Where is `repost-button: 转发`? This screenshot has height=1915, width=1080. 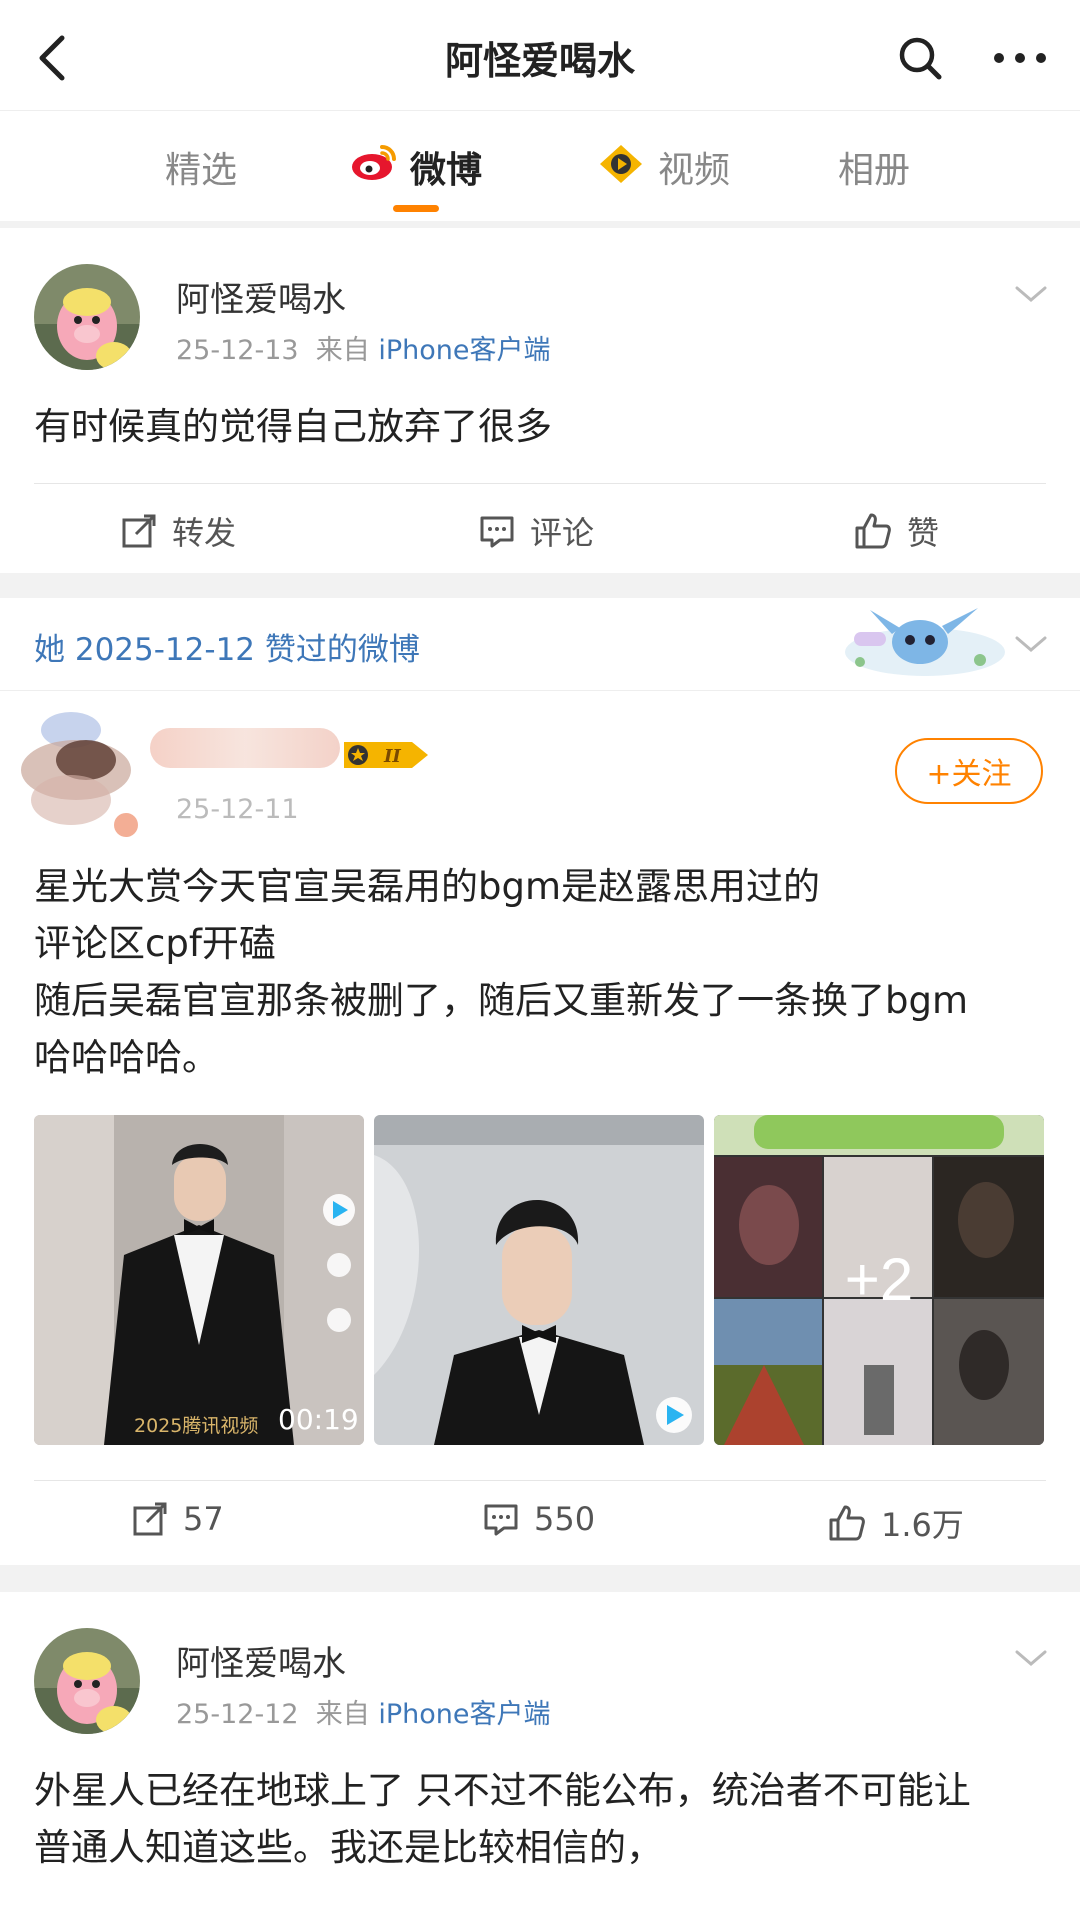
repost-button: 转发 is located at coordinates (178, 531).